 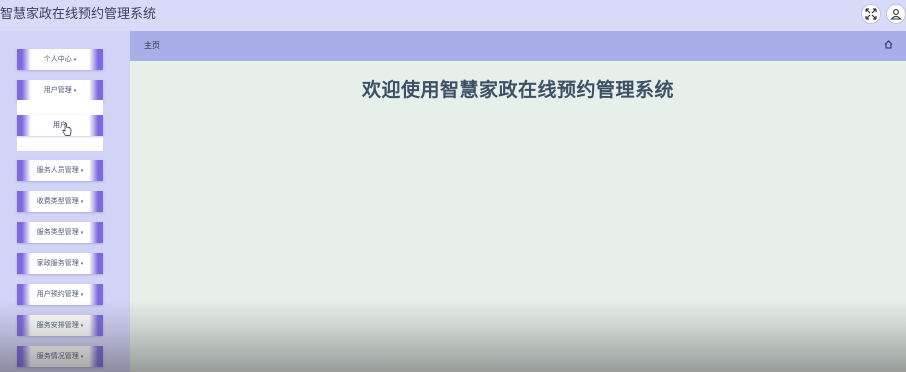 What do you see at coordinates (896, 14) in the screenshot?
I see `user-icon` at bounding box center [896, 14].